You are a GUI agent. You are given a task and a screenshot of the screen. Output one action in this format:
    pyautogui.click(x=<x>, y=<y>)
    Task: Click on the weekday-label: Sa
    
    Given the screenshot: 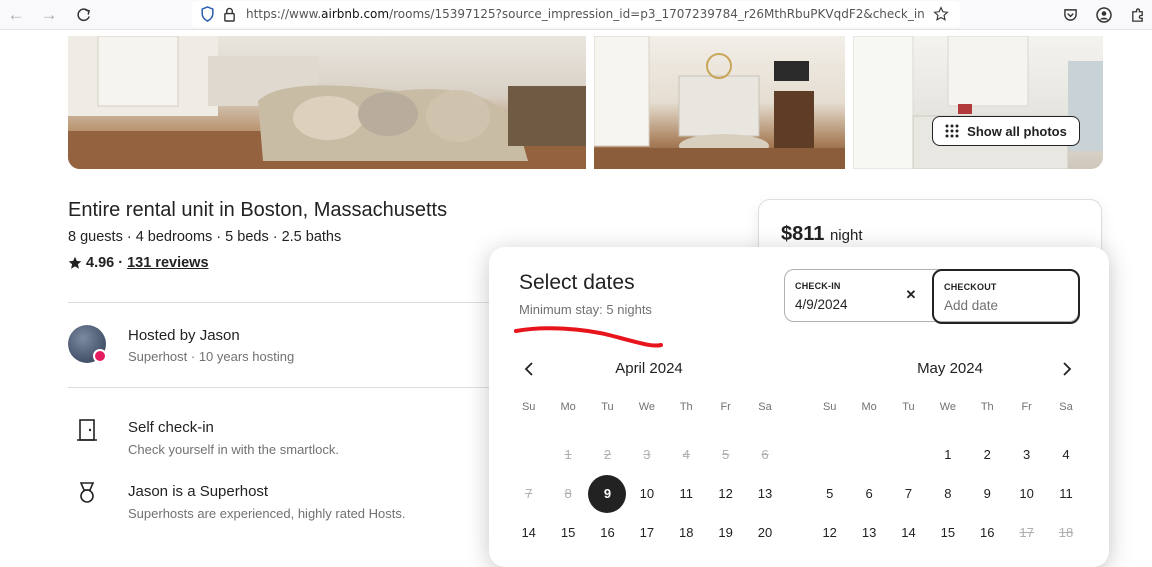 What is the action you would take?
    pyautogui.click(x=1066, y=407)
    